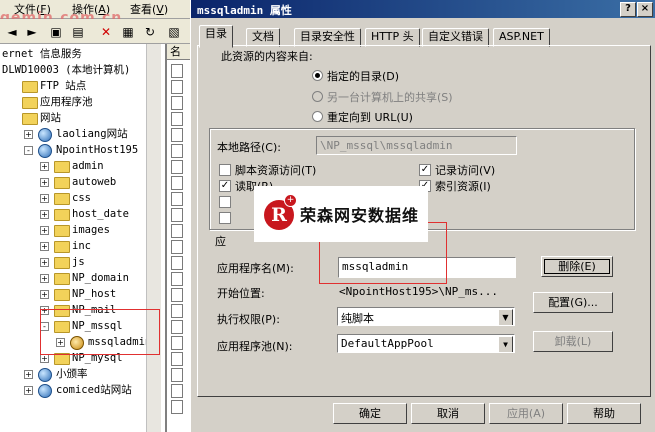  Describe the element at coordinates (73, 54) in the screenshot. I see `tree-item: ernet 信息服务` at that location.